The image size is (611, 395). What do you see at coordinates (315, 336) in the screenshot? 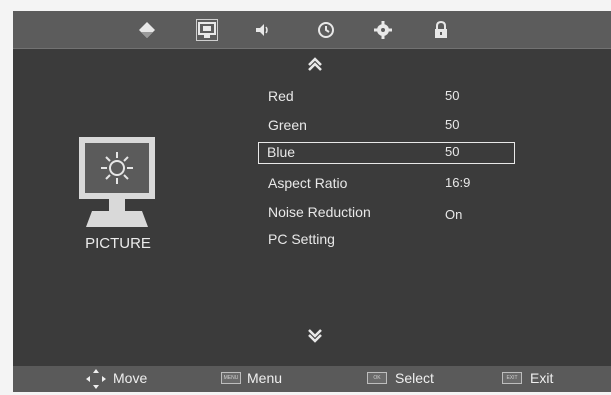
I see `scroll-down-icon` at bounding box center [315, 336].